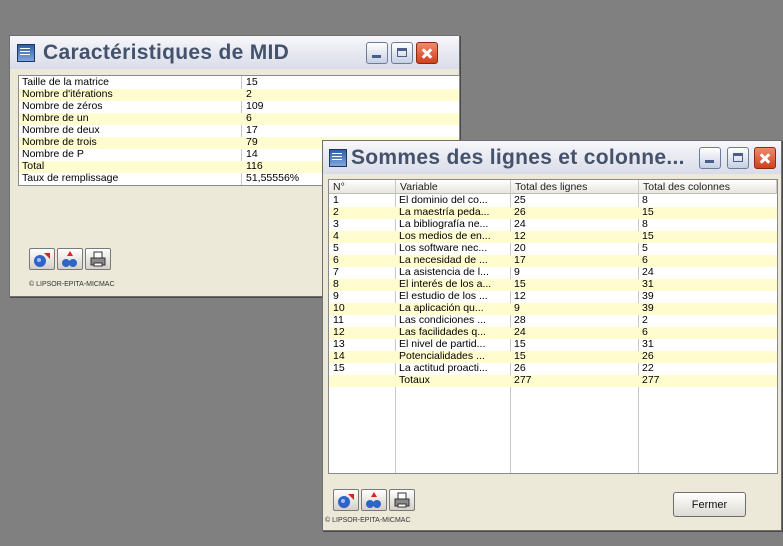 This screenshot has height=546, width=783. What do you see at coordinates (65, 82) in the screenshot?
I see `row-label: Taille de la matrice` at bounding box center [65, 82].